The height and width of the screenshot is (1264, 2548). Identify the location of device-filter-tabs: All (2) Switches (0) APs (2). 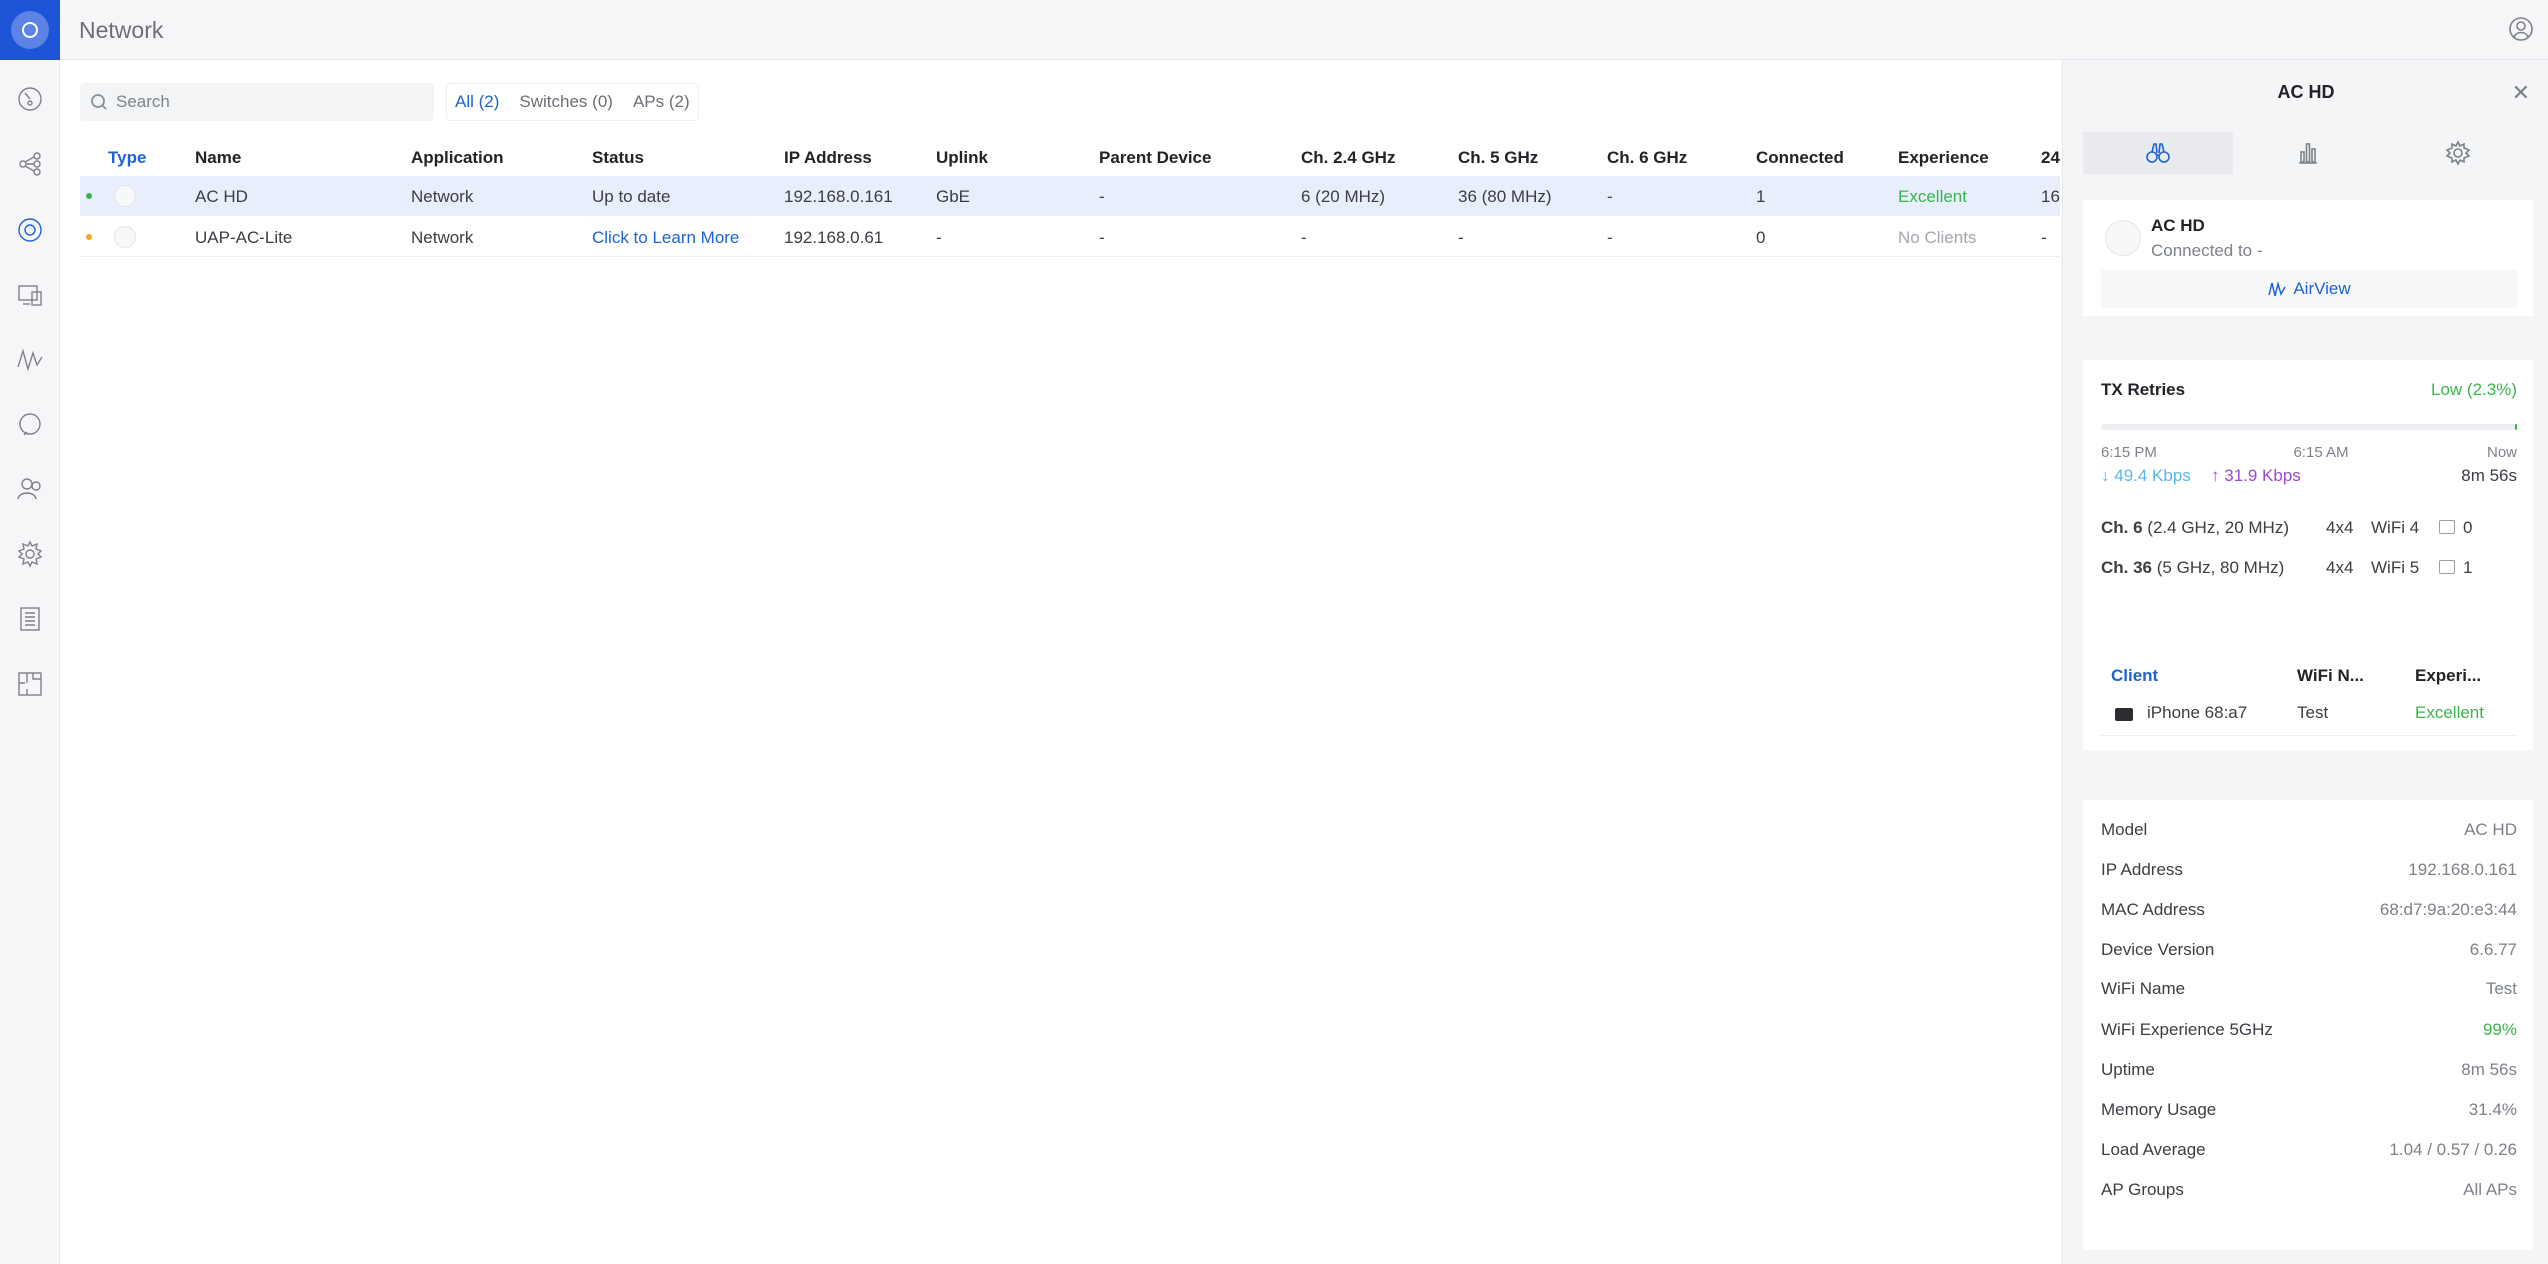
(572, 102).